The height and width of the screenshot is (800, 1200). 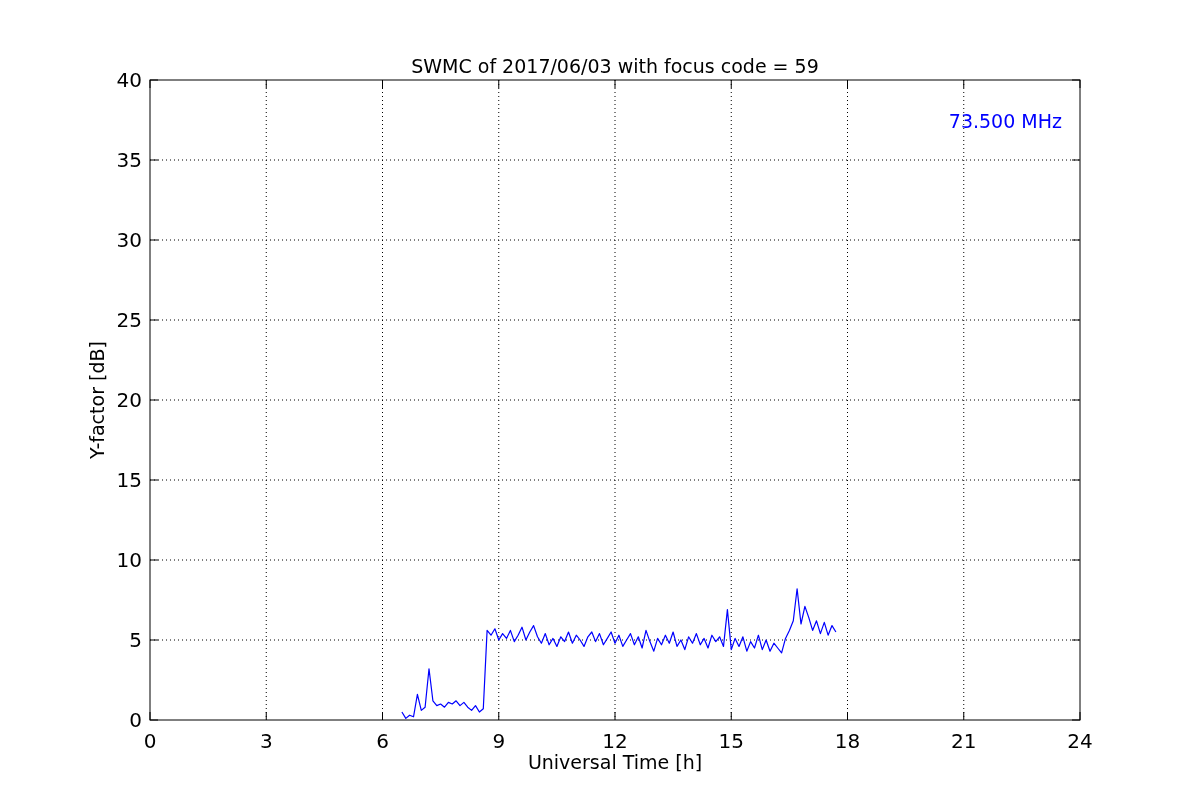 What do you see at coordinates (97, 400) in the screenshot?
I see `y-axis-label: Y-factor [dB]` at bounding box center [97, 400].